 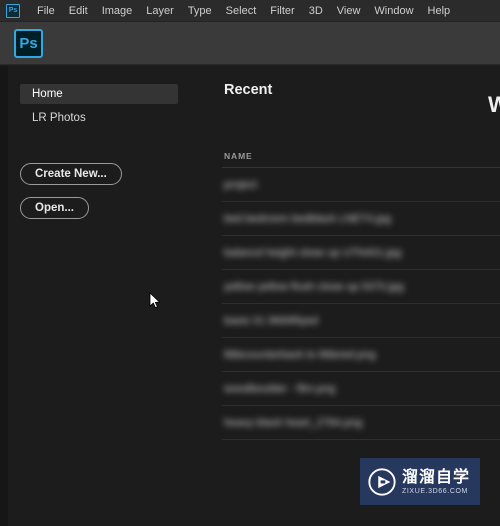 I want to click on menu-item-window: Window, so click(x=393, y=11).